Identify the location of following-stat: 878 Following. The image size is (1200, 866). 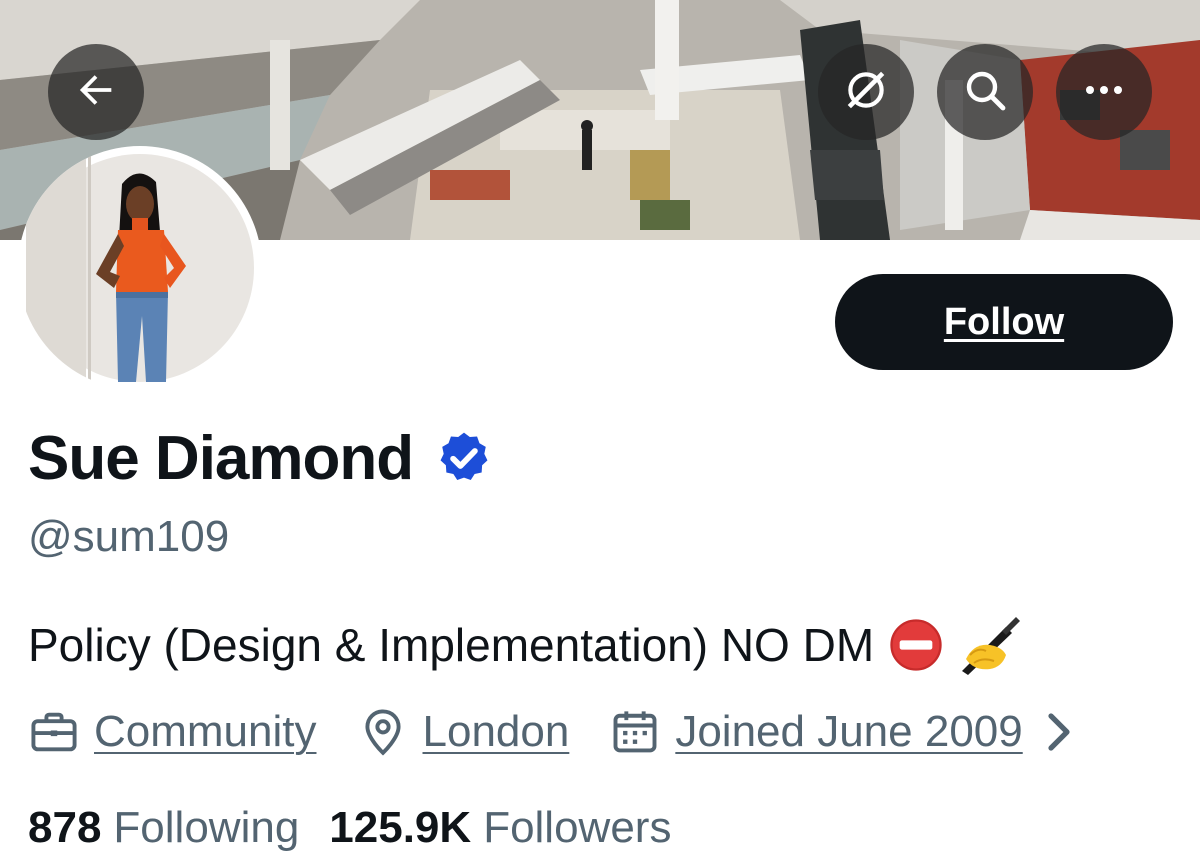
(163, 828).